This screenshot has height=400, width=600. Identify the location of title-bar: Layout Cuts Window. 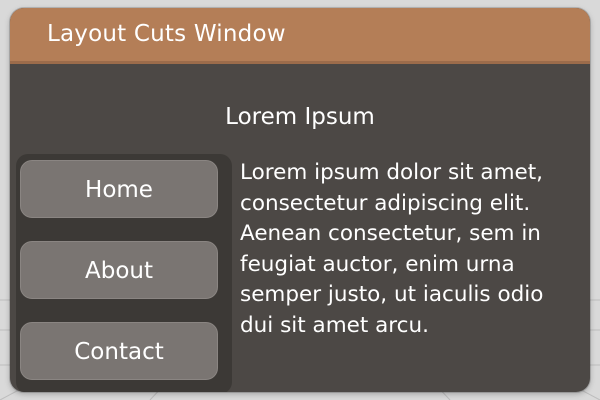
(300, 36).